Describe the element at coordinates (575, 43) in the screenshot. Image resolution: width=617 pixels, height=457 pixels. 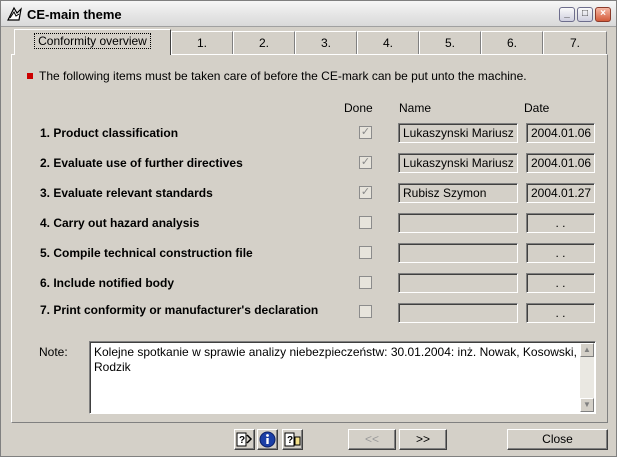
I see `tab-7: 7.` at that location.